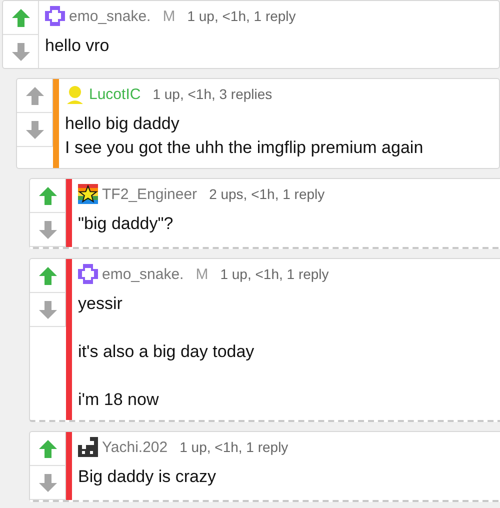 The height and width of the screenshot is (508, 500). I want to click on pixel-avatar-icon, so click(88, 447).